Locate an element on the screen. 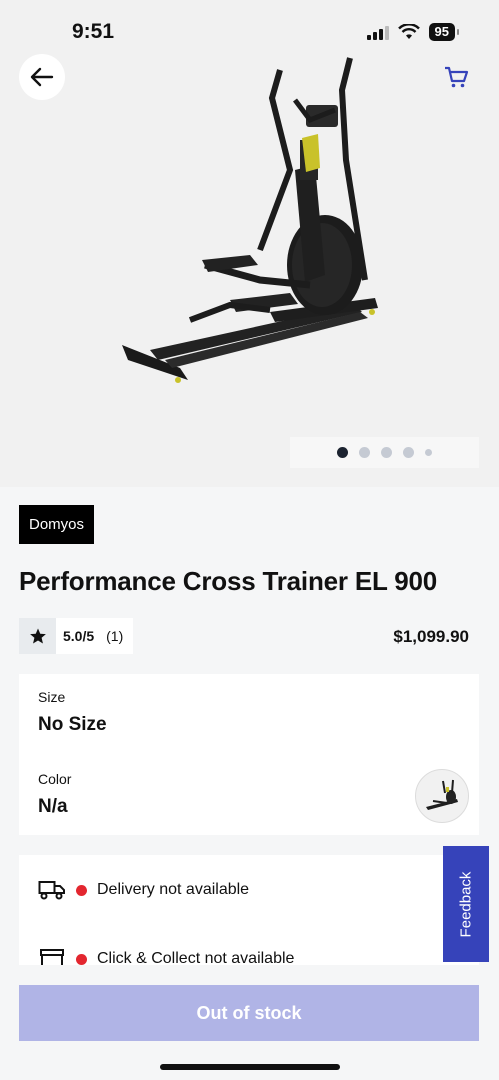 The width and height of the screenshot is (499, 1080). click-collect-status-text: Click & Collect not available is located at coordinates (196, 957).